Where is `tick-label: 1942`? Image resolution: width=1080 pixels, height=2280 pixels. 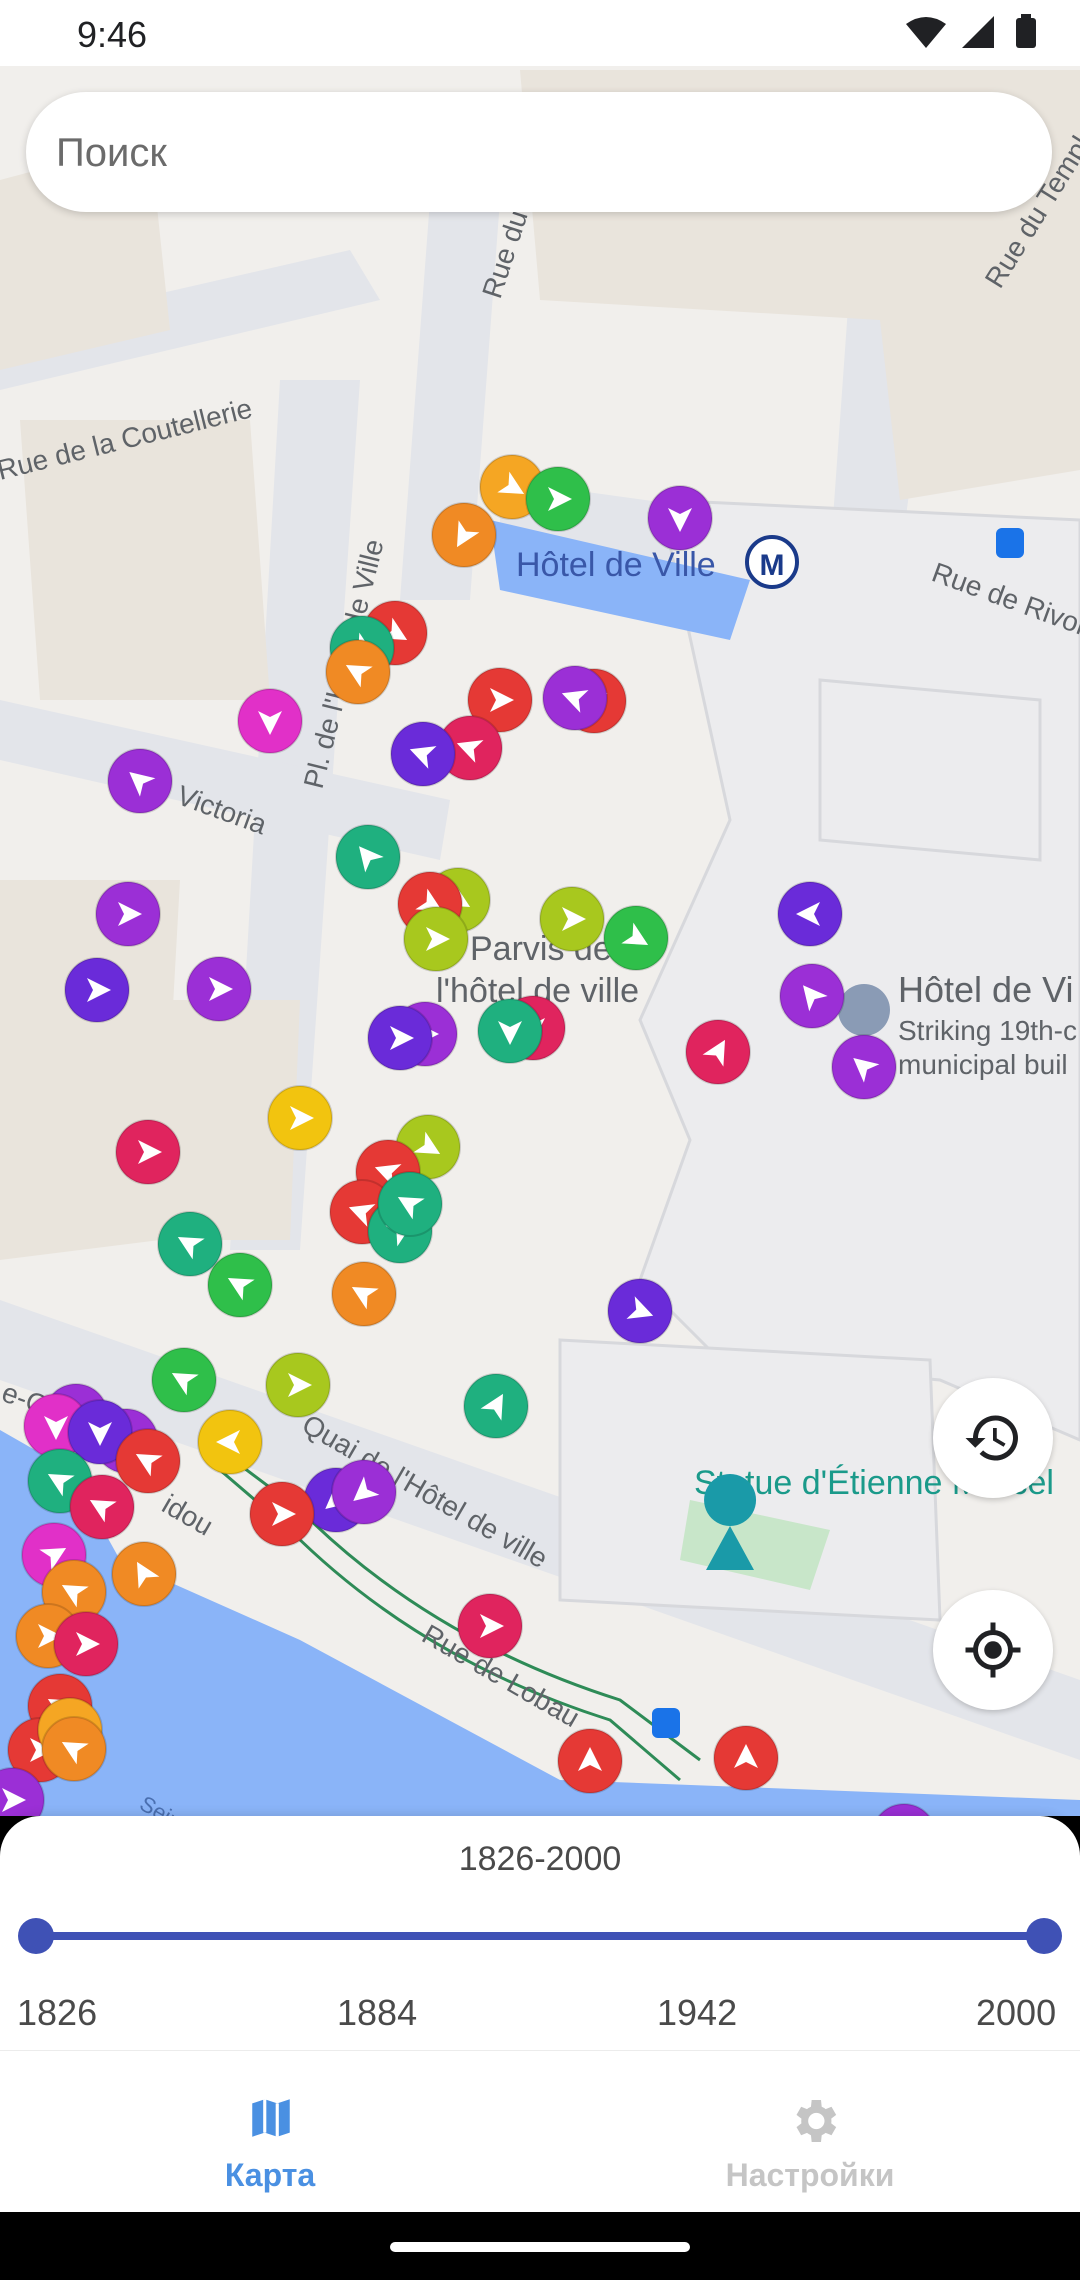
tick-label: 1942 is located at coordinates (697, 2012).